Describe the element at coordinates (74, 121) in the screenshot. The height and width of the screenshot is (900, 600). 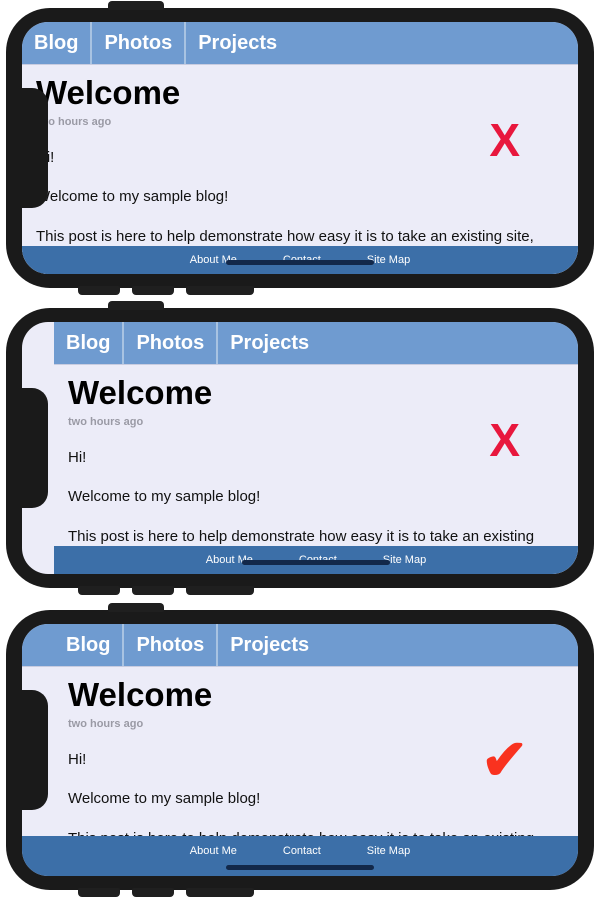
I see `post-meta-1: two hours ago` at that location.